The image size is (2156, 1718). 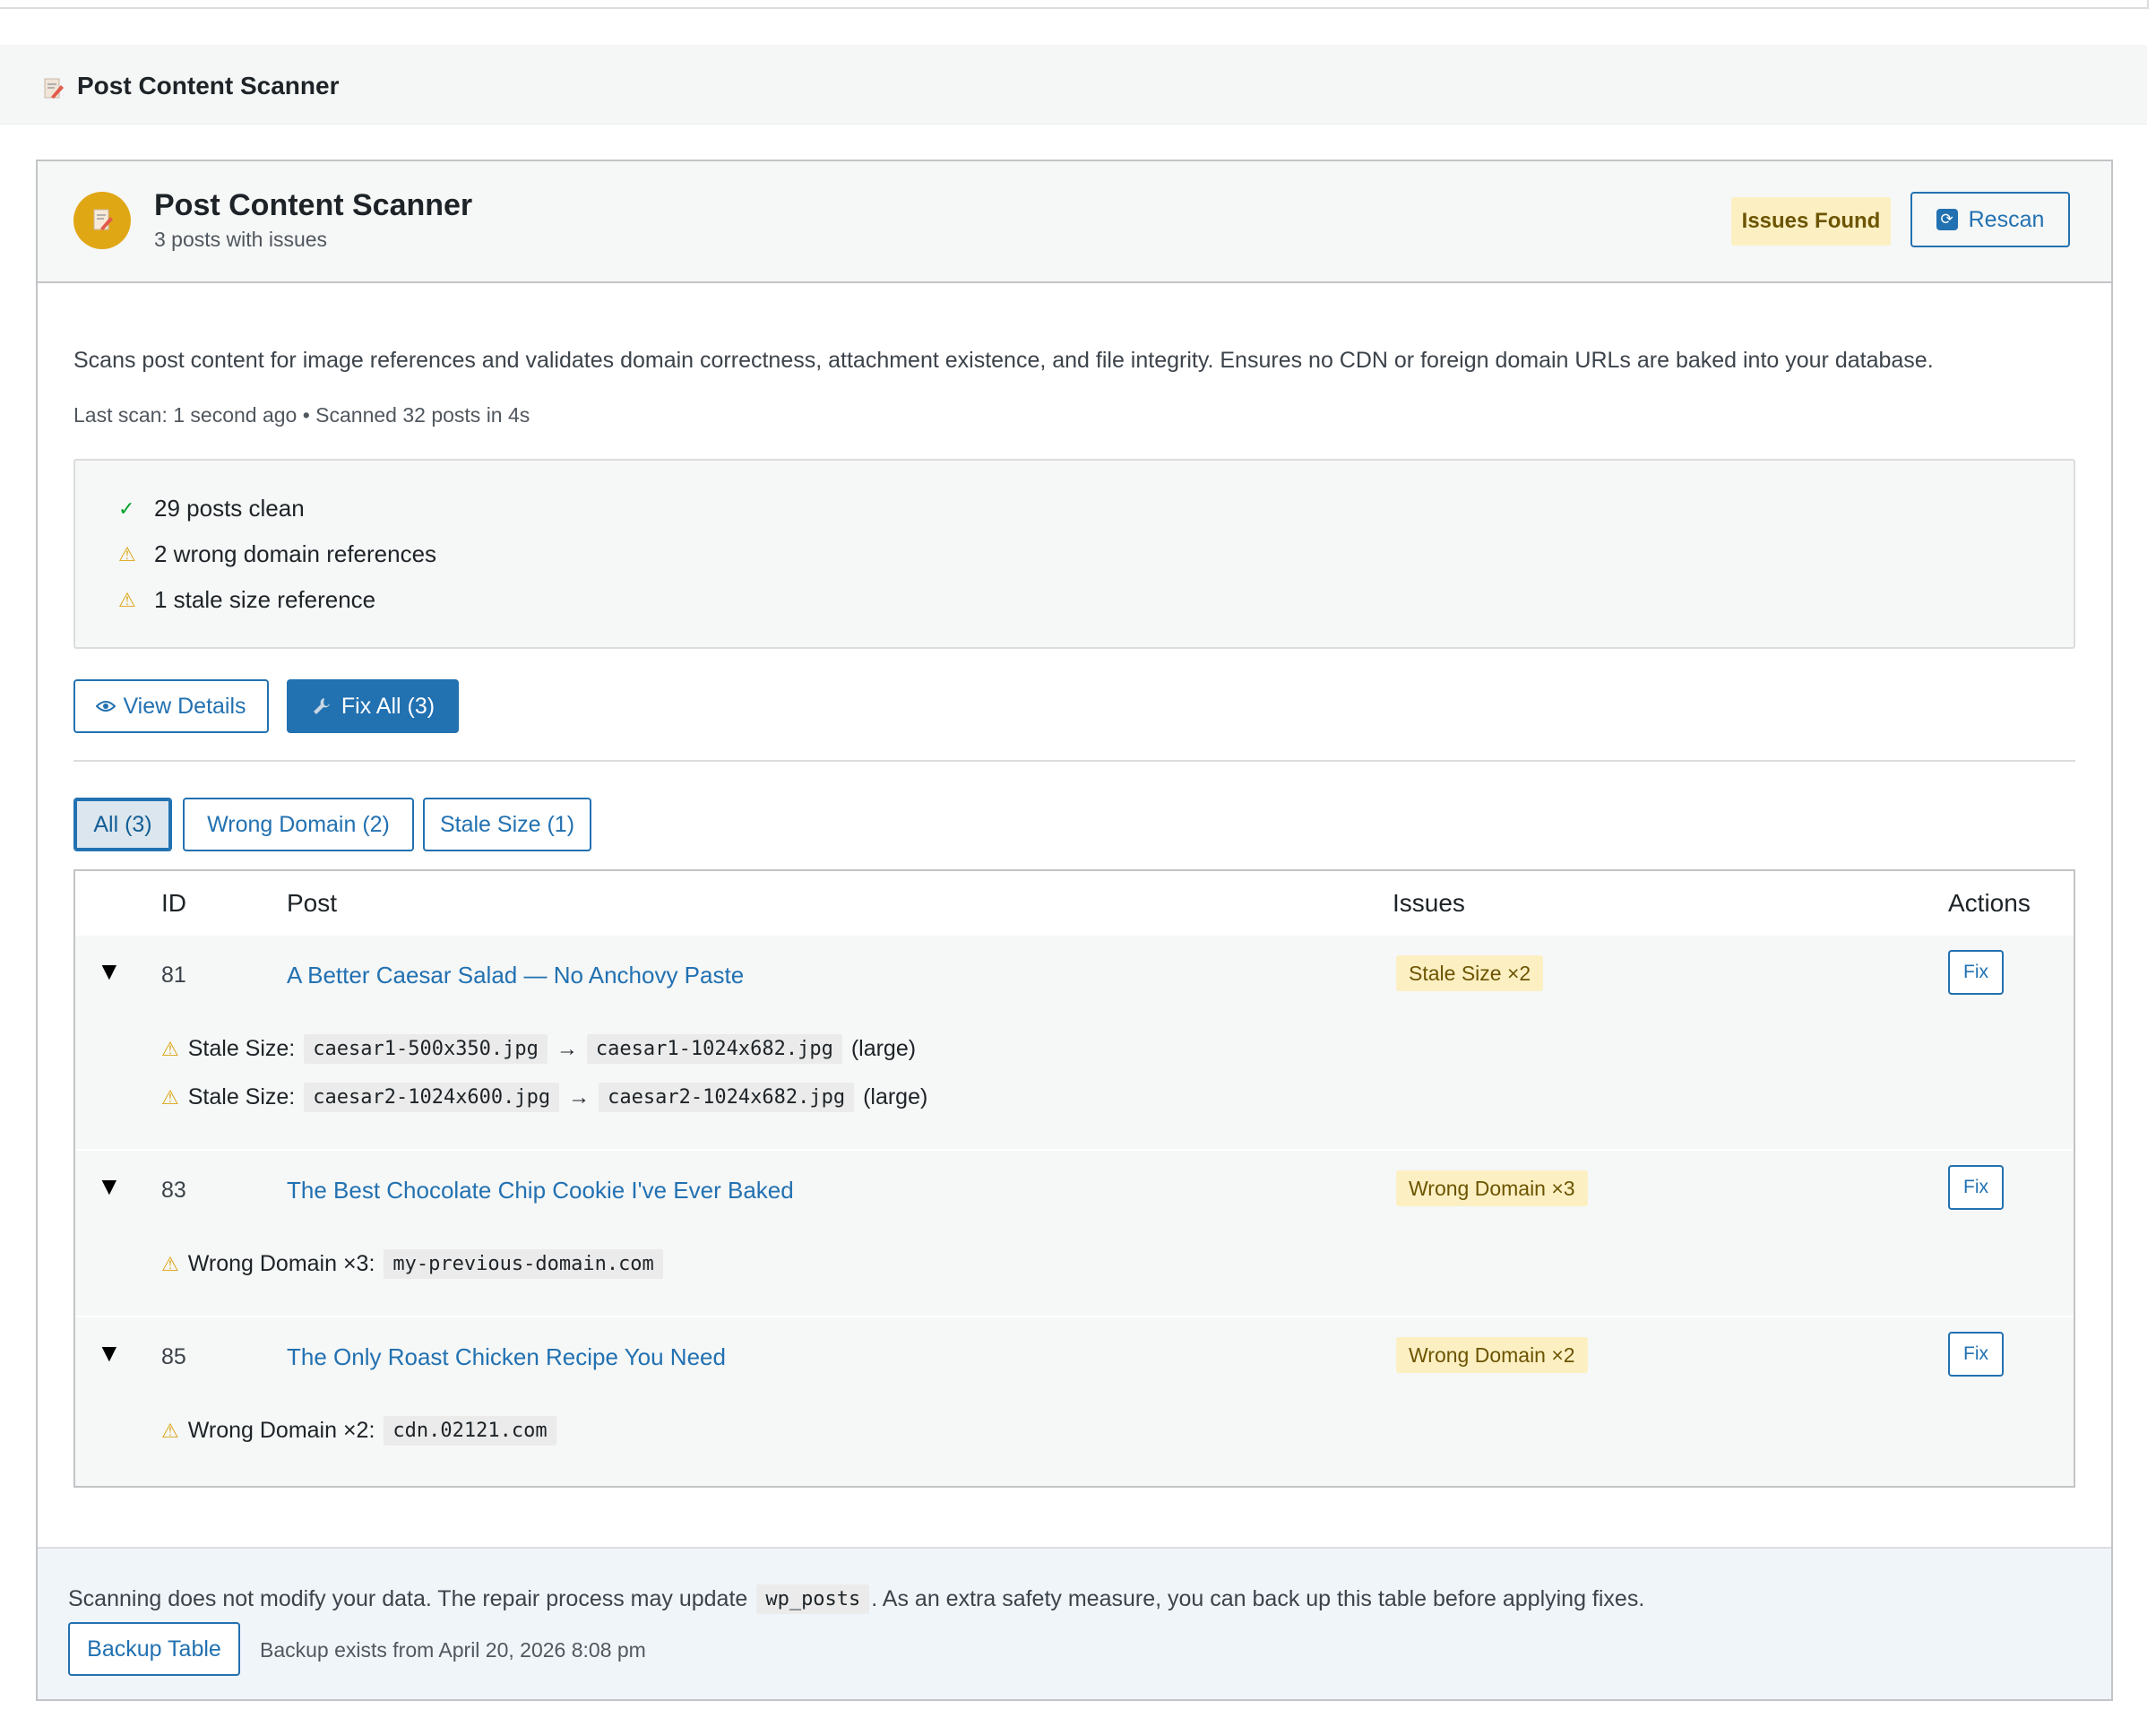 What do you see at coordinates (106, 707) in the screenshot?
I see `eye-icon` at bounding box center [106, 707].